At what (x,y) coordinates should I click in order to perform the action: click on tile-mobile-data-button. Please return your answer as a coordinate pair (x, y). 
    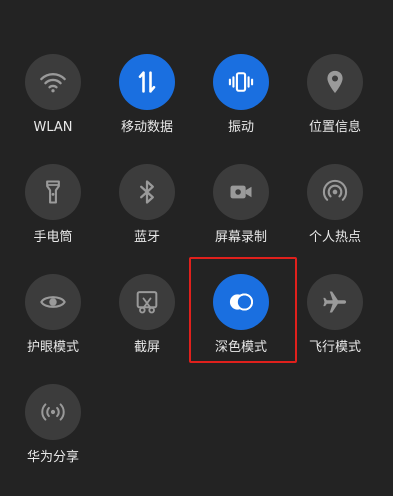
    Looking at the image, I should click on (147, 82).